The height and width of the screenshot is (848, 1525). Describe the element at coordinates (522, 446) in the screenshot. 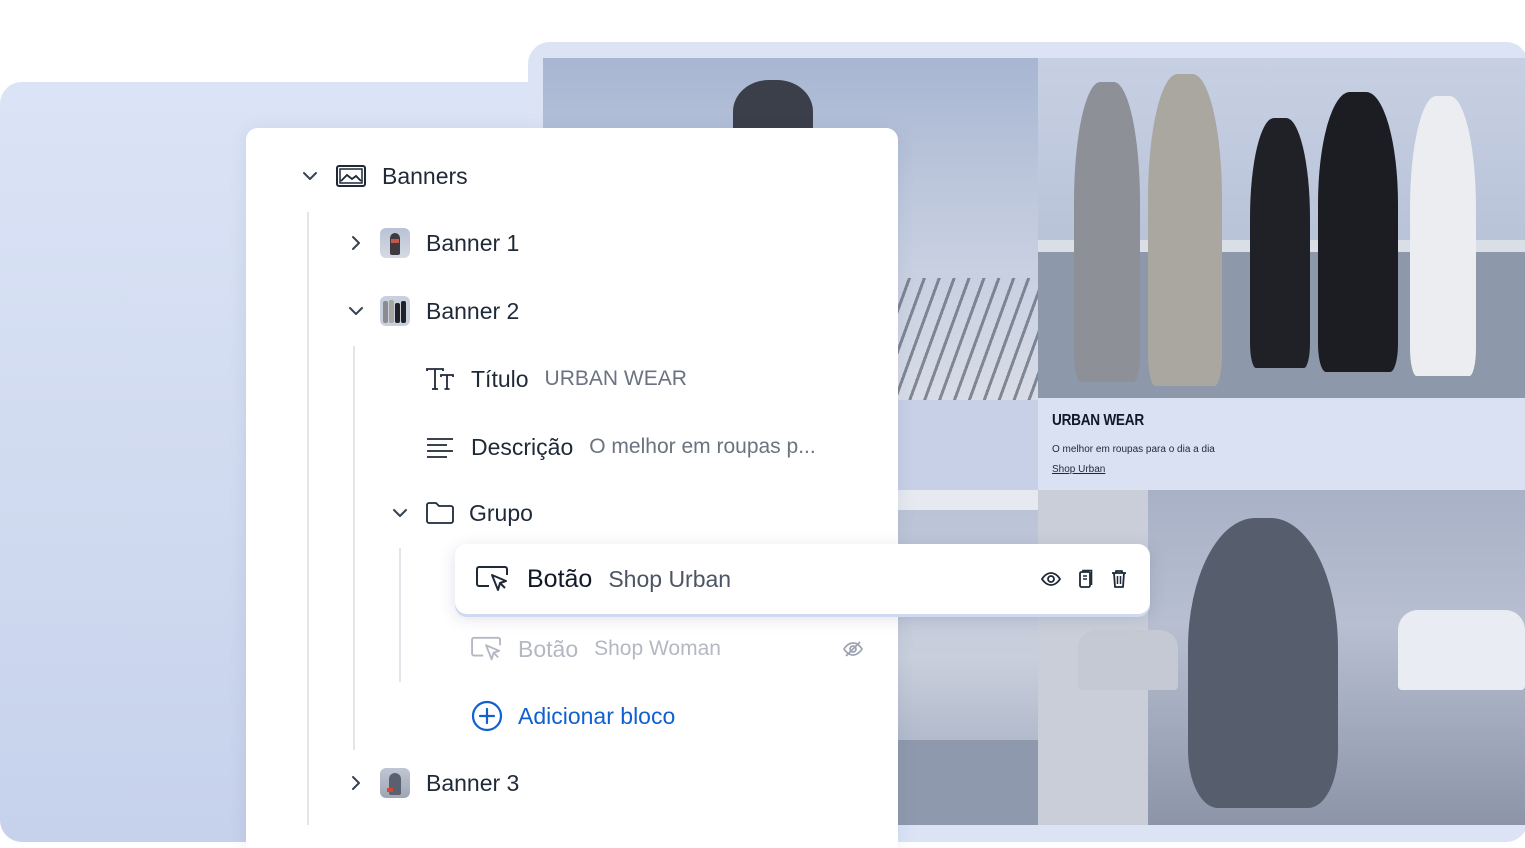

I see `tree-label-descricao: Descrição` at that location.